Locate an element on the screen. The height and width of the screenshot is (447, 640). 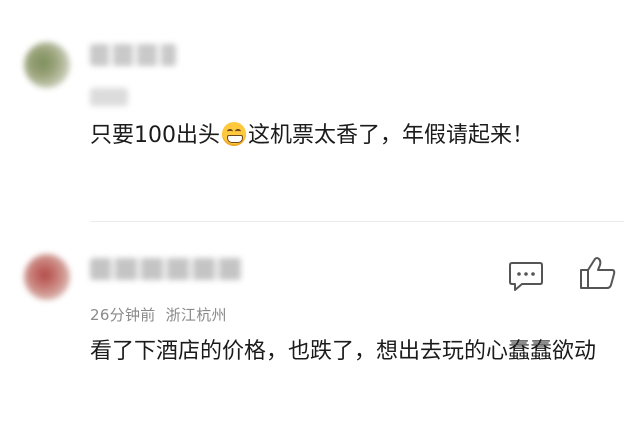
like-button is located at coordinates (598, 273).